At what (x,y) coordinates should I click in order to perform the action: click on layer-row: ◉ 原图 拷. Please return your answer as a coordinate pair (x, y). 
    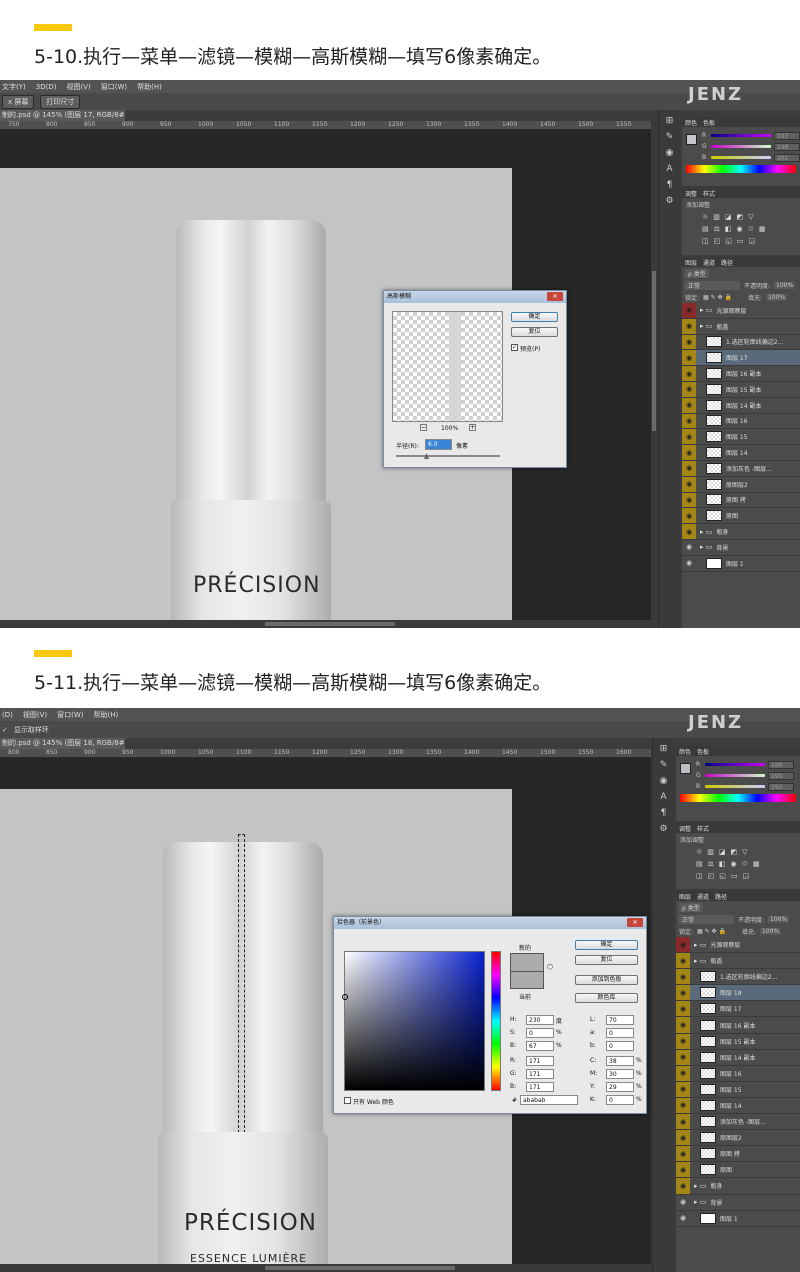
    Looking at the image, I should click on (738, 1154).